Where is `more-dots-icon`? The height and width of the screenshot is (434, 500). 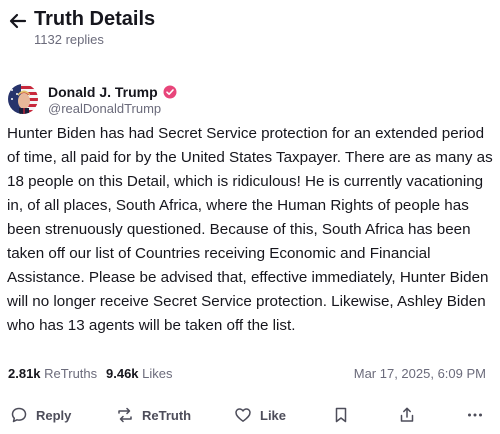
more-dots-icon is located at coordinates (475, 415).